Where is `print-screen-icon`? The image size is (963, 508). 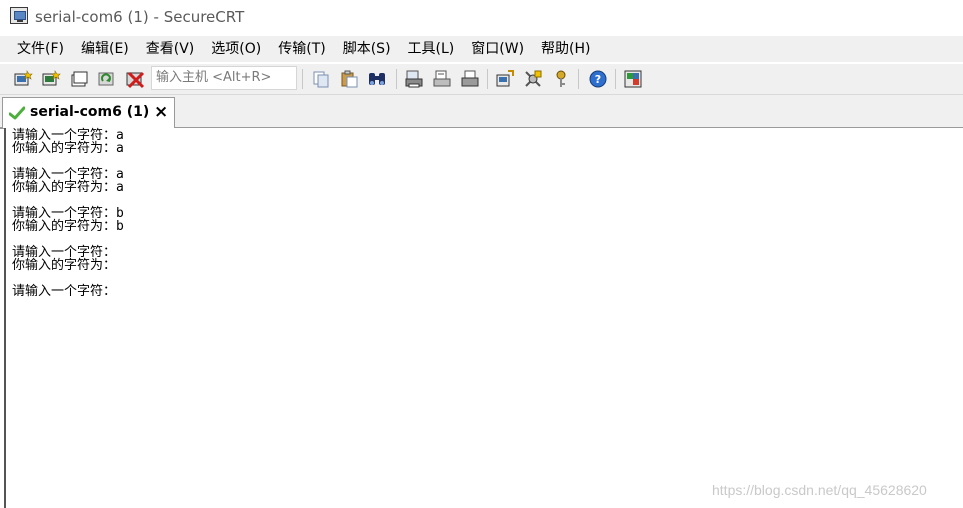 print-screen-icon is located at coordinates (414, 79).